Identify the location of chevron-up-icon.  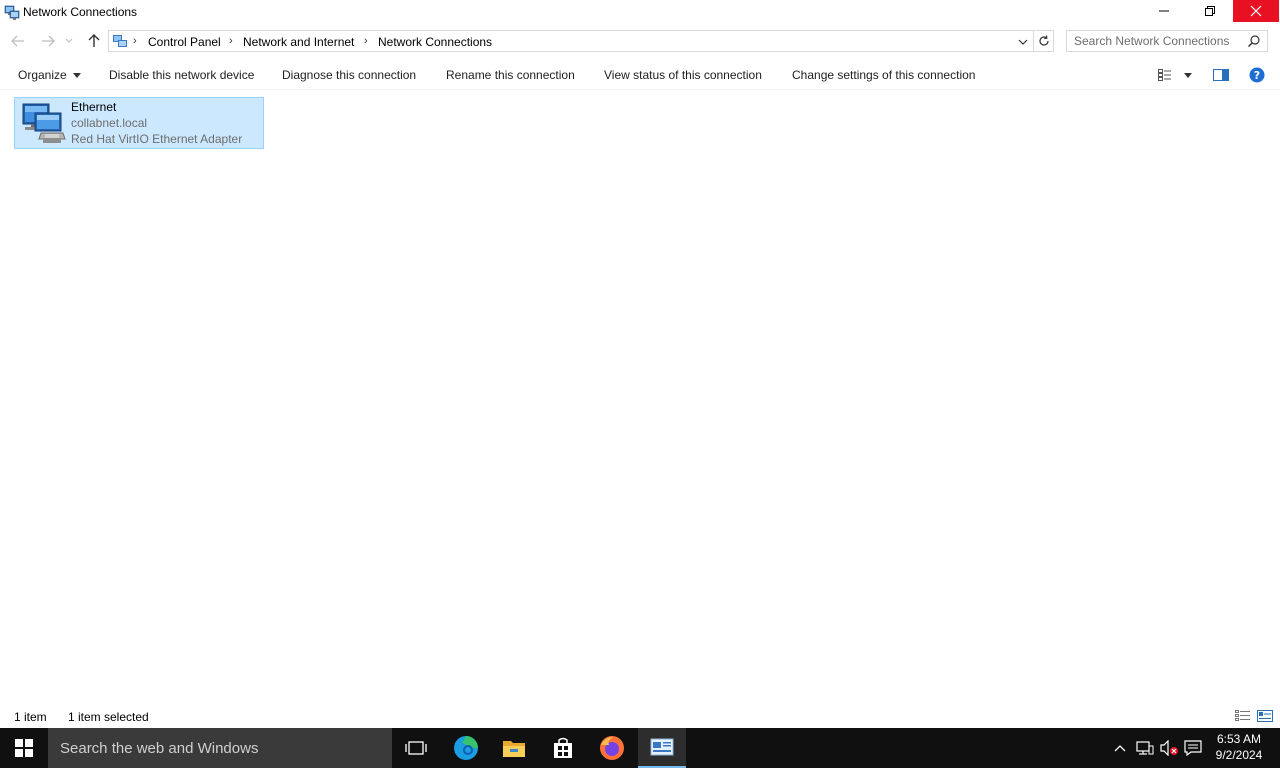
(1120, 748).